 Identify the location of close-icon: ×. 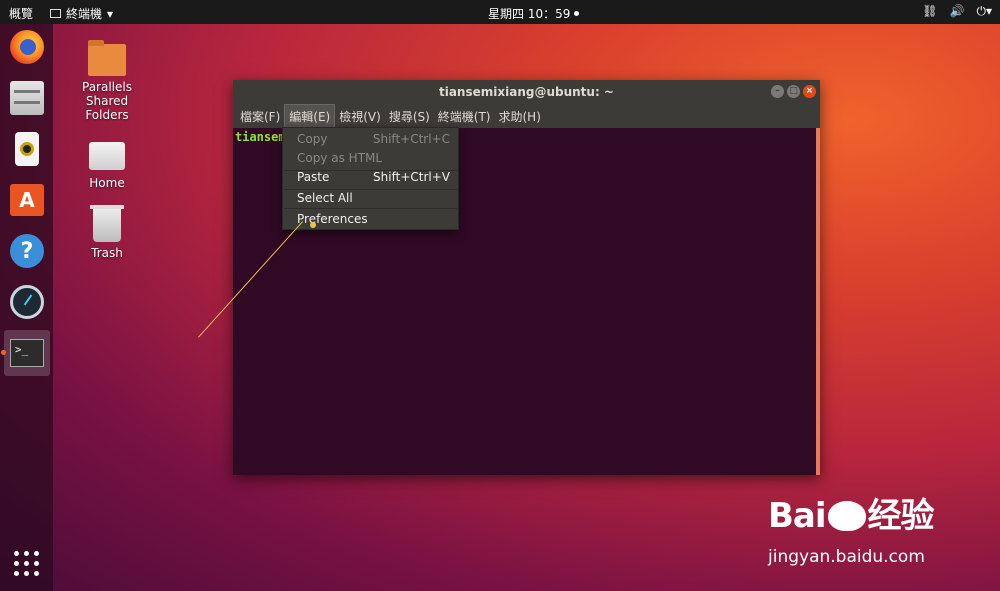
(809, 91).